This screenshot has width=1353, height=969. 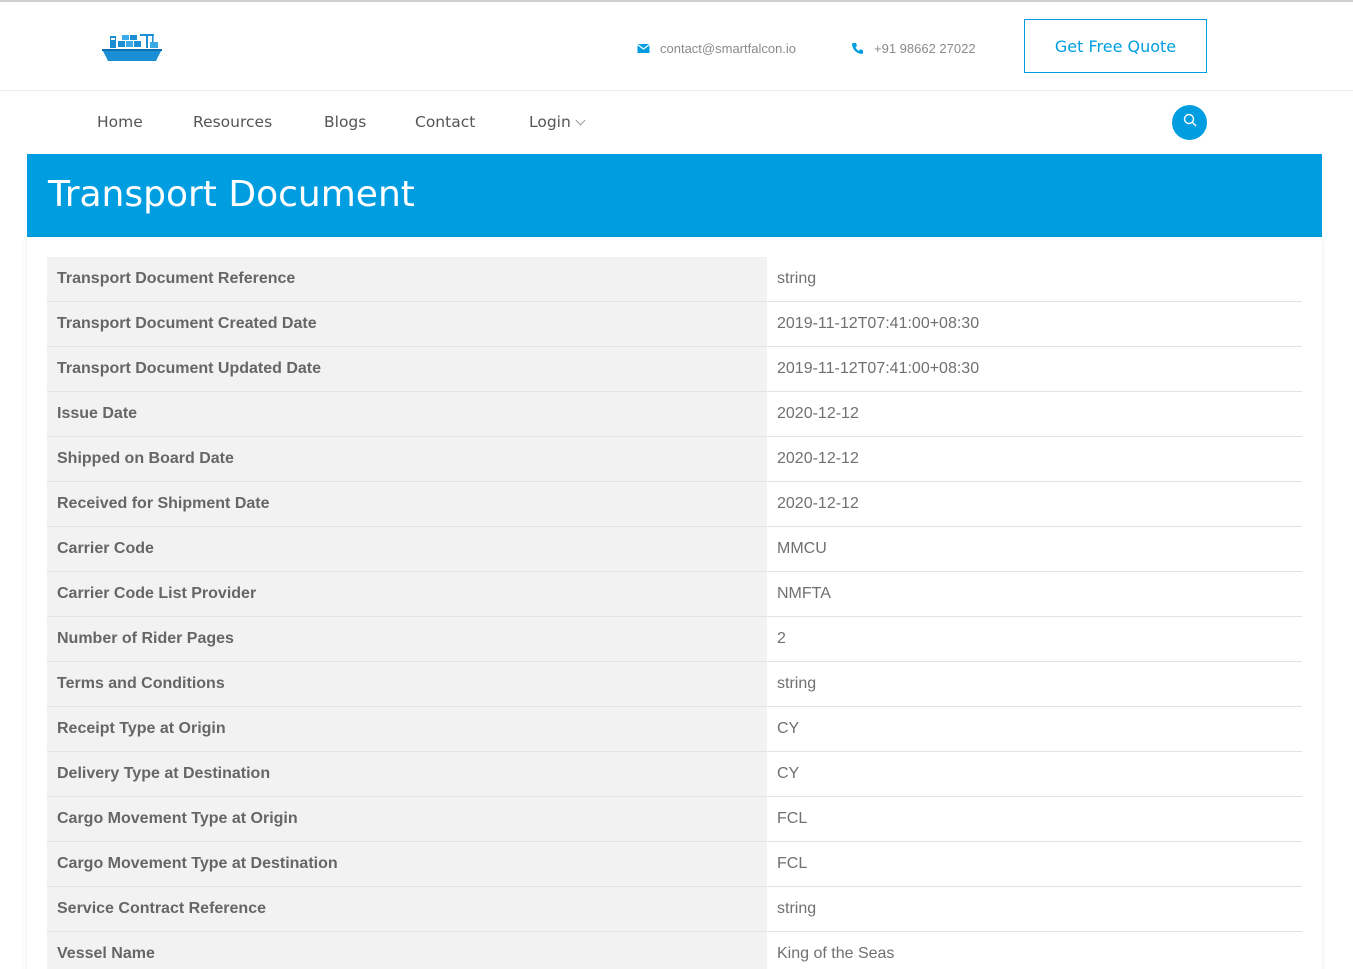 I want to click on row-label: Shipped on Board Date, so click(x=407, y=459).